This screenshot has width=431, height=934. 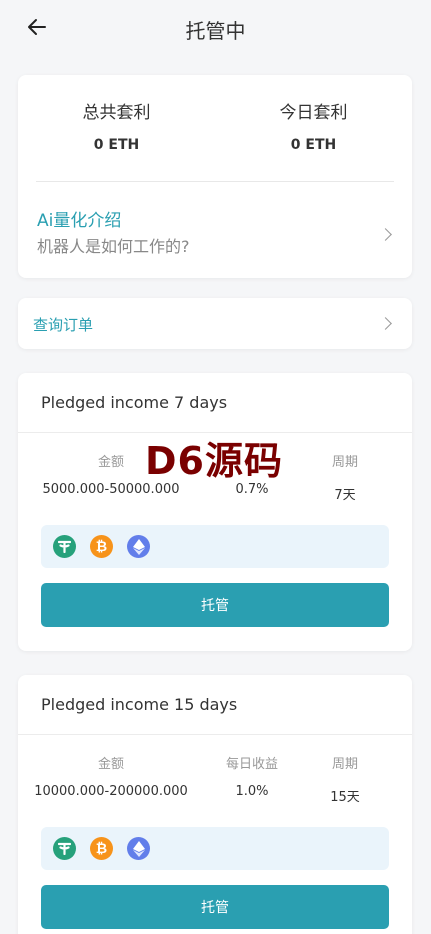 What do you see at coordinates (116, 128) in the screenshot?
I see `total-arbitrage: 总共套利 0 ETH` at bounding box center [116, 128].